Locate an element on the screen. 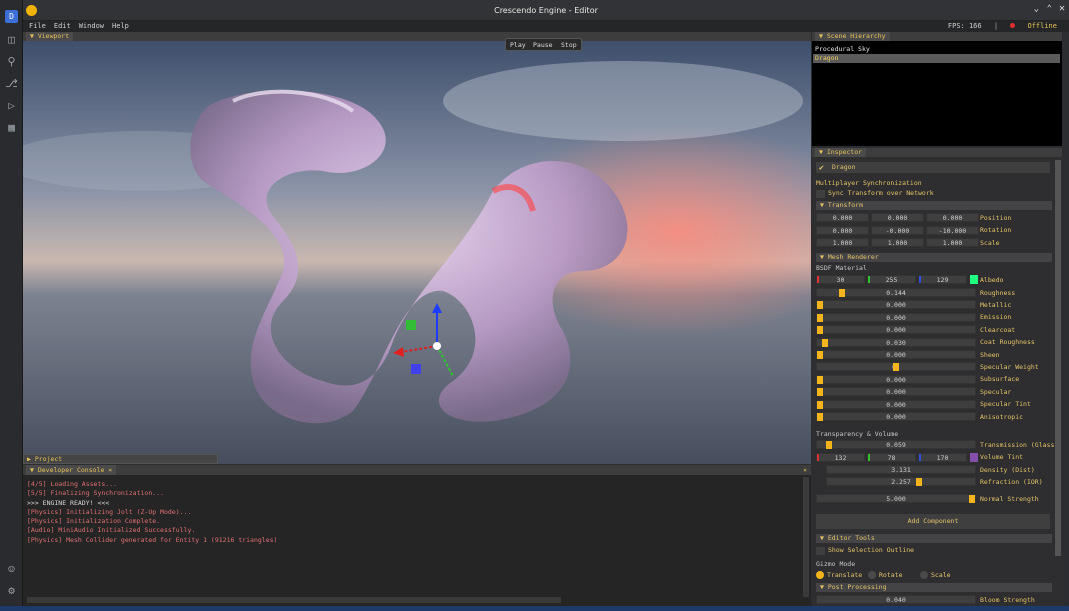  inspector-tab: ▼ Inspector is located at coordinates (841, 152).